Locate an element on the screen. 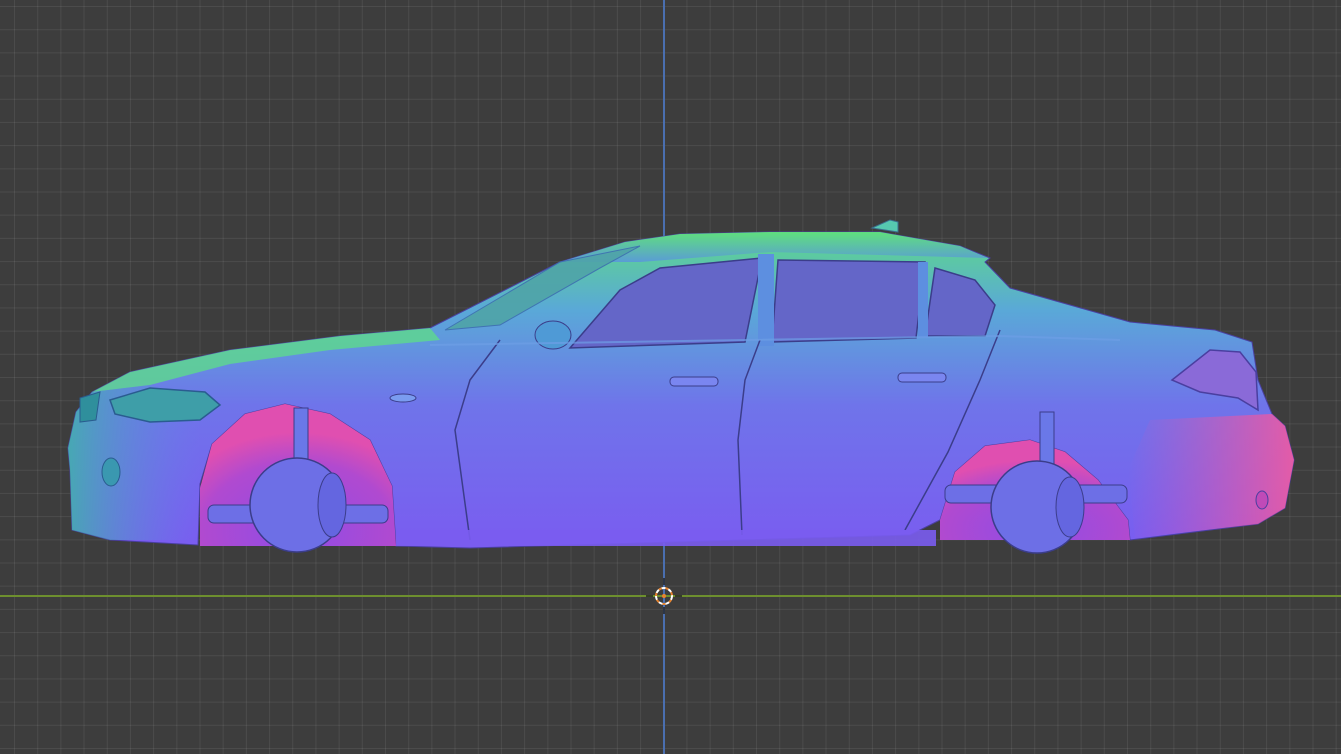 This screenshot has width=1341, height=754. rocker-panel is located at coordinates (666, 538).